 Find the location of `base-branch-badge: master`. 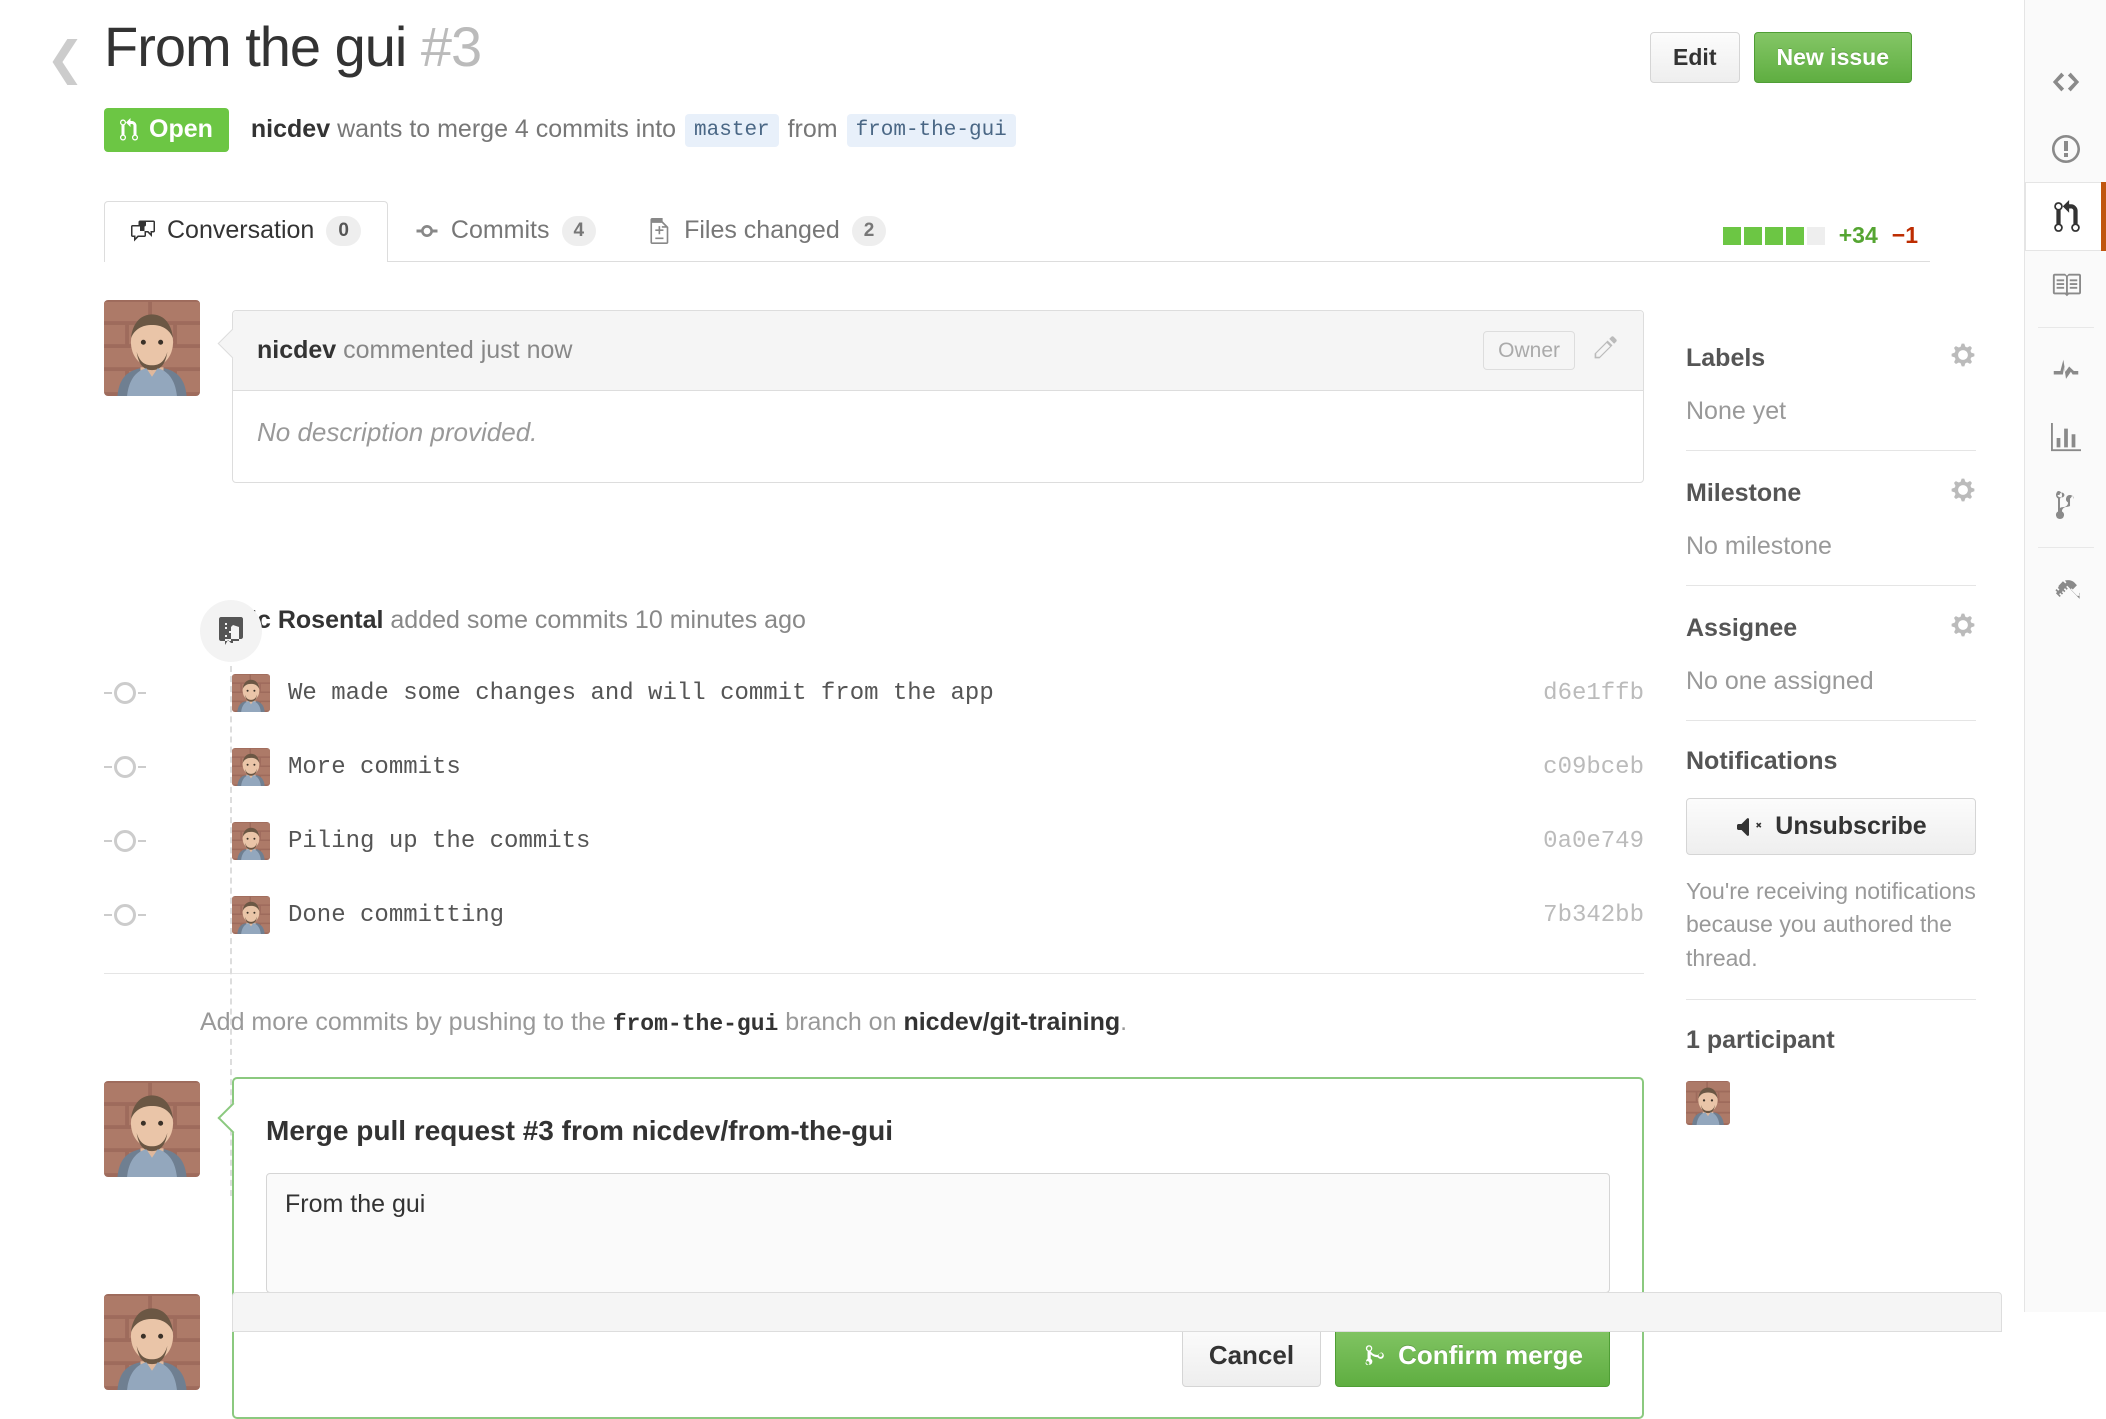

base-branch-badge: master is located at coordinates (732, 130).